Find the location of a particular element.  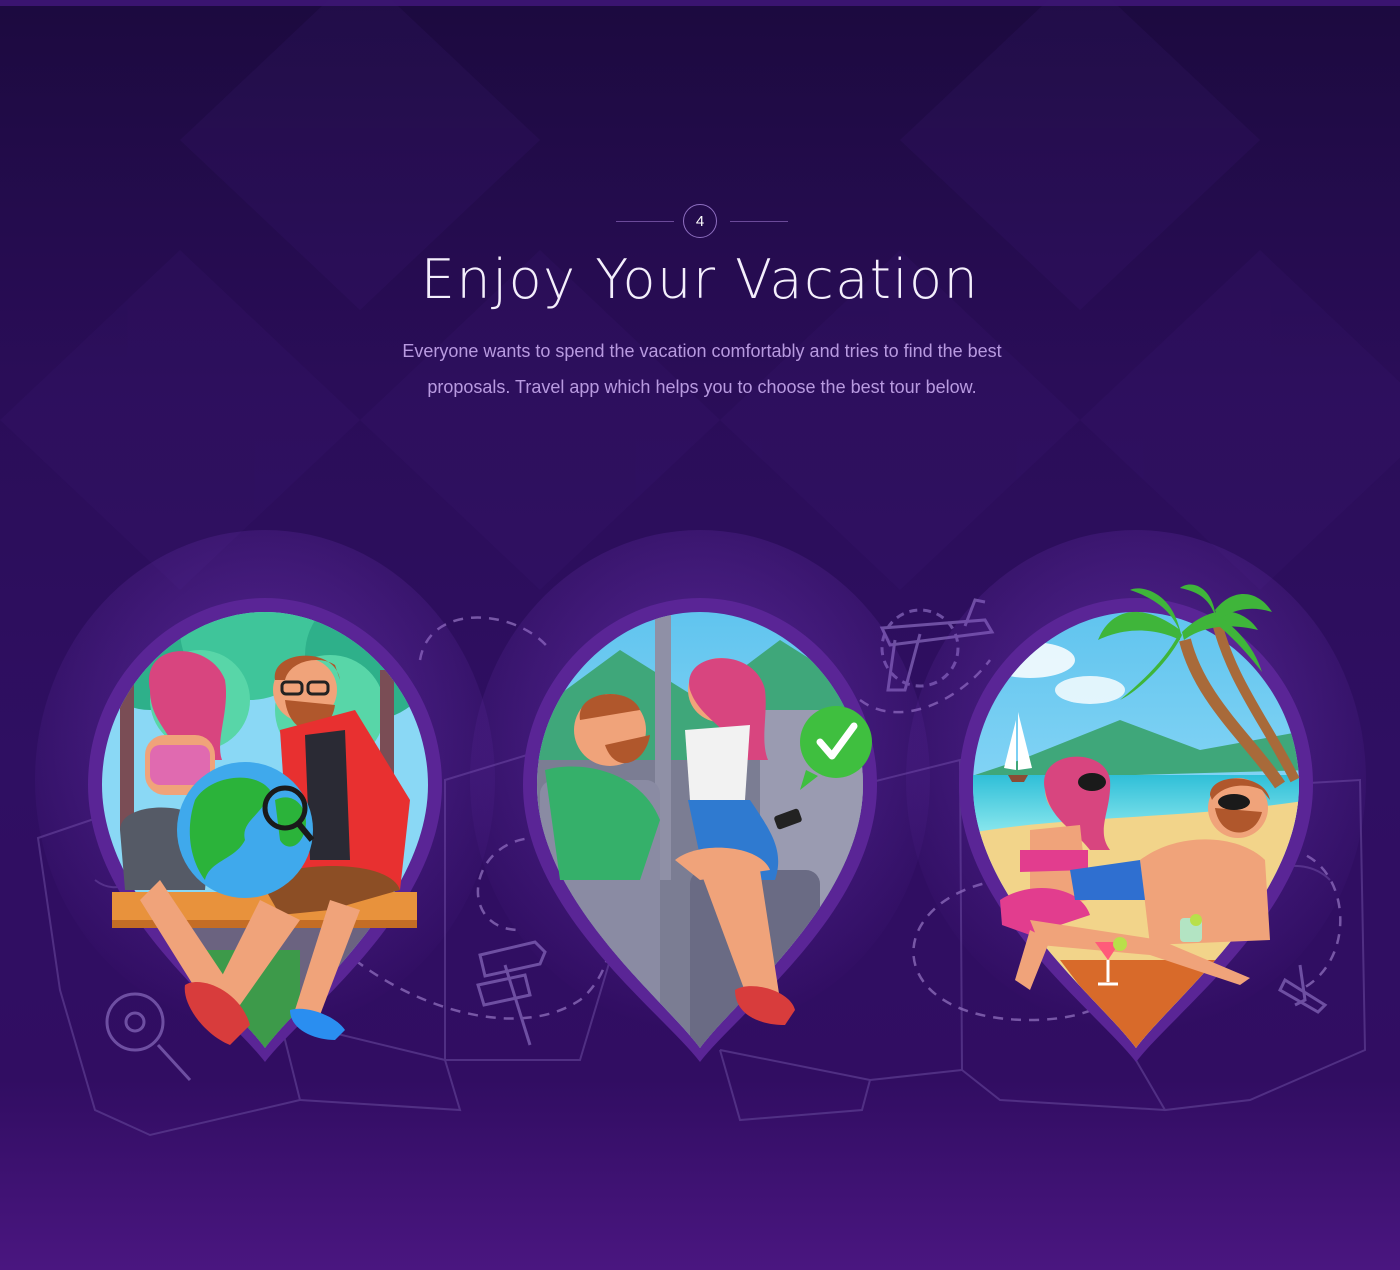

pin-bus-travel is located at coordinates (700, 796).